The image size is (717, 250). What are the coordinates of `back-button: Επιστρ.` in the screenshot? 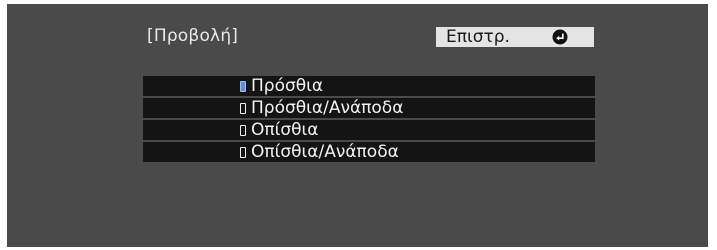 It's located at (515, 37).